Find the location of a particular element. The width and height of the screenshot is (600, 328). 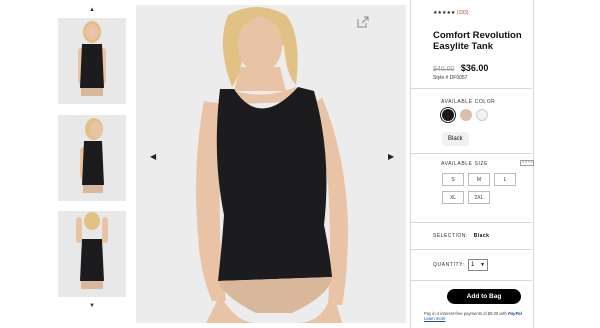

selected-color-chip: Black is located at coordinates (455, 139).